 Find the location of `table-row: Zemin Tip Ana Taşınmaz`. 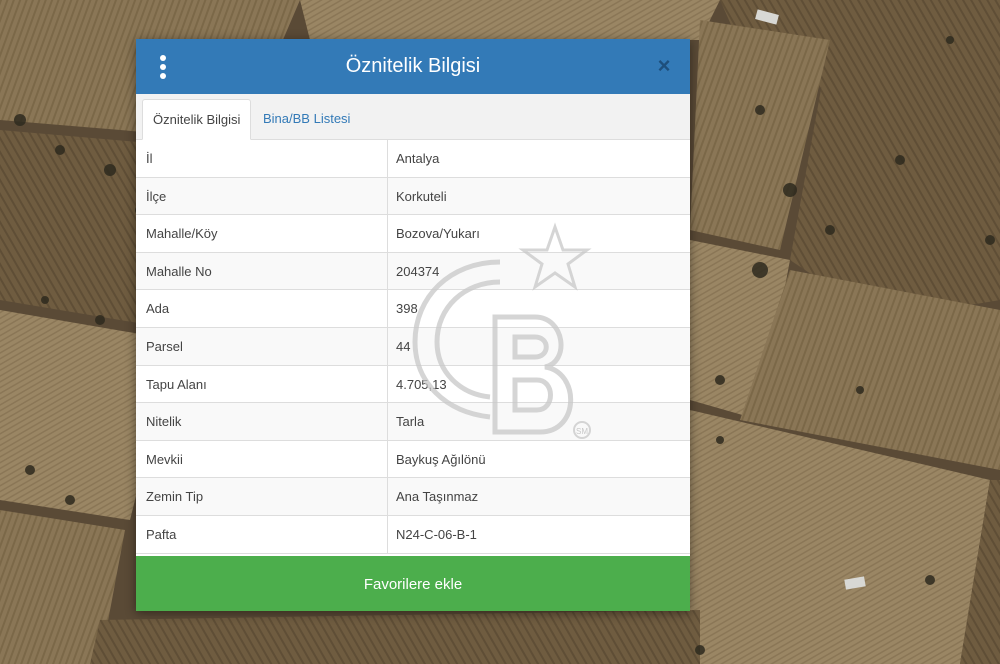

table-row: Zemin Tip Ana Taşınmaz is located at coordinates (413, 497).